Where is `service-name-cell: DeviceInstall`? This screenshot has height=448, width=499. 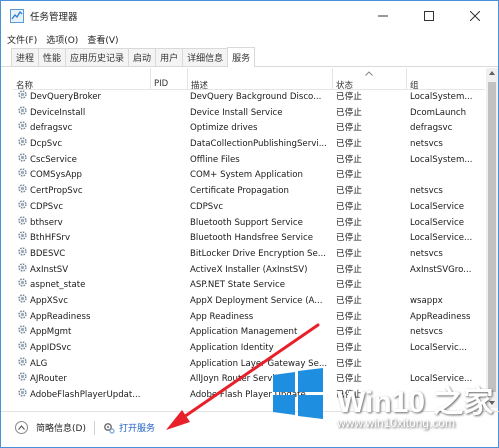 service-name-cell: DeviceInstall is located at coordinates (84, 113).